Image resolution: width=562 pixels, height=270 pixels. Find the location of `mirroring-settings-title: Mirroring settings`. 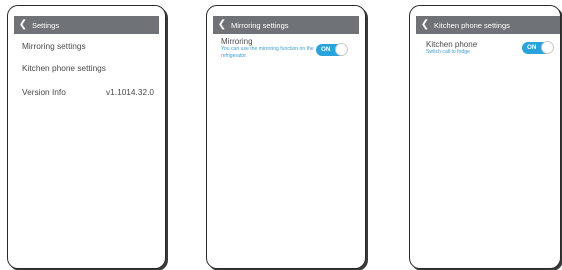

mirroring-settings-title: Mirroring settings is located at coordinates (260, 25).